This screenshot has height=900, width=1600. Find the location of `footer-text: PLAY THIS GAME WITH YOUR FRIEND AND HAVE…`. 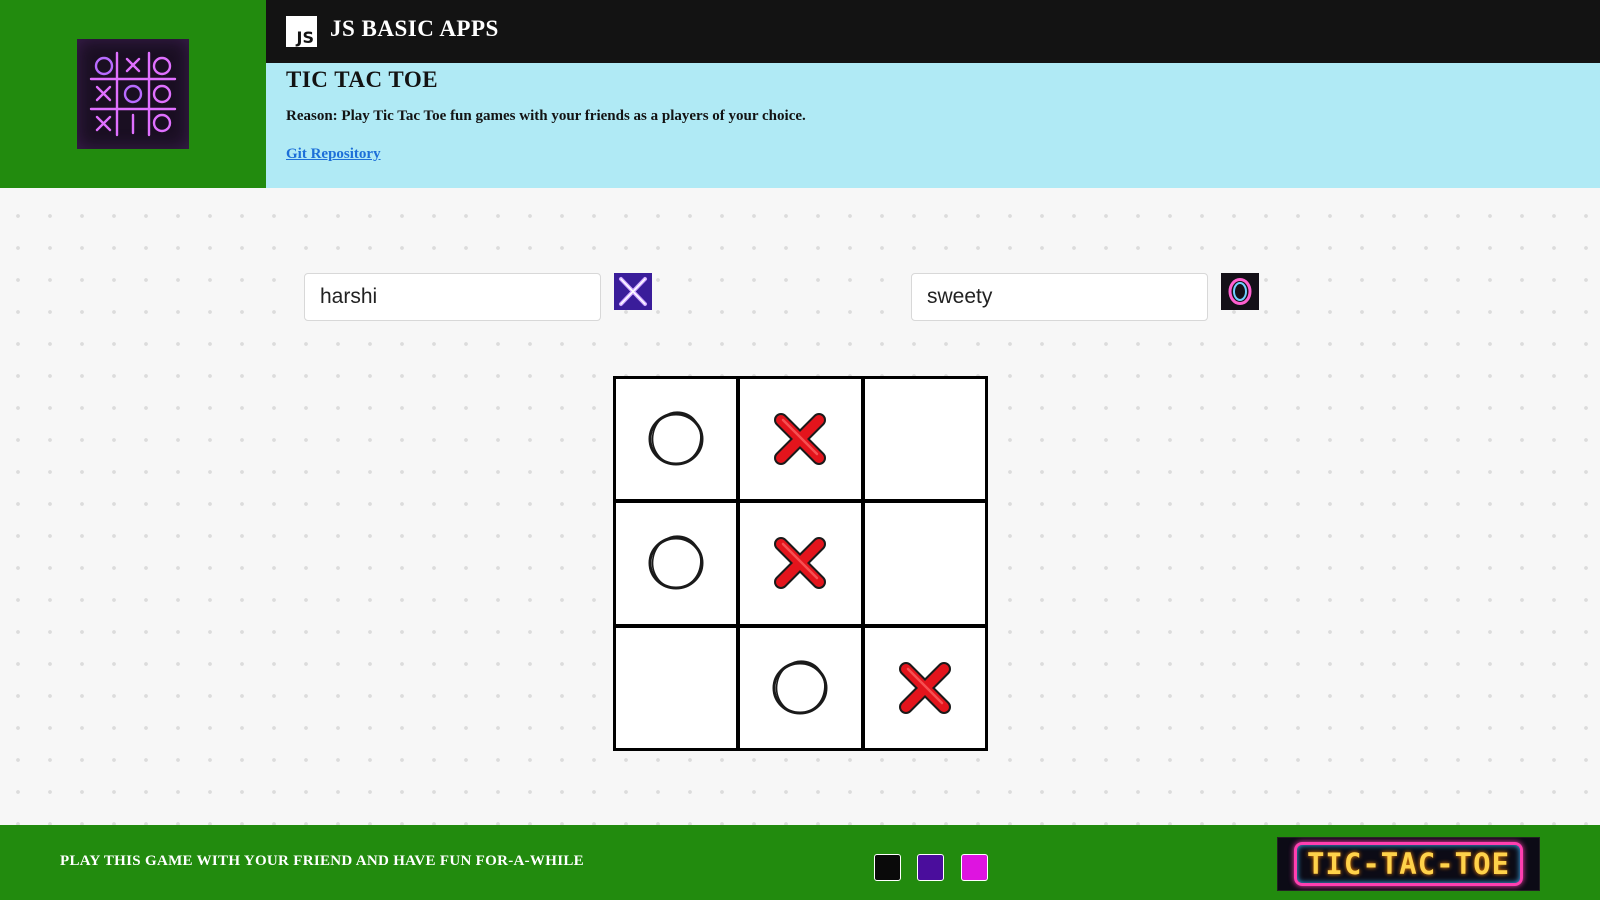

footer-text: PLAY THIS GAME WITH YOUR FRIEND AND HAVE… is located at coordinates (322, 861).